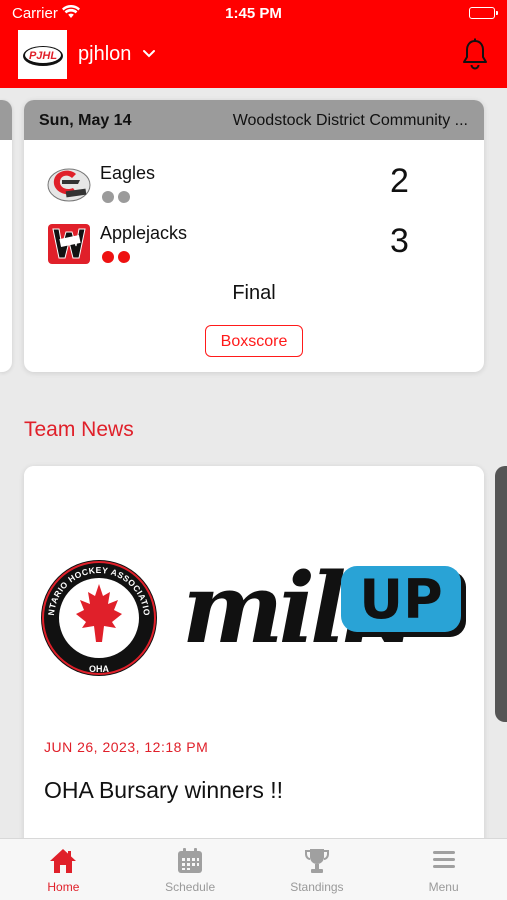 The height and width of the screenshot is (900, 507). What do you see at coordinates (253, 44) in the screenshot?
I see `app-header: Carrier 1:45 PM PJHL pjhlon` at bounding box center [253, 44].